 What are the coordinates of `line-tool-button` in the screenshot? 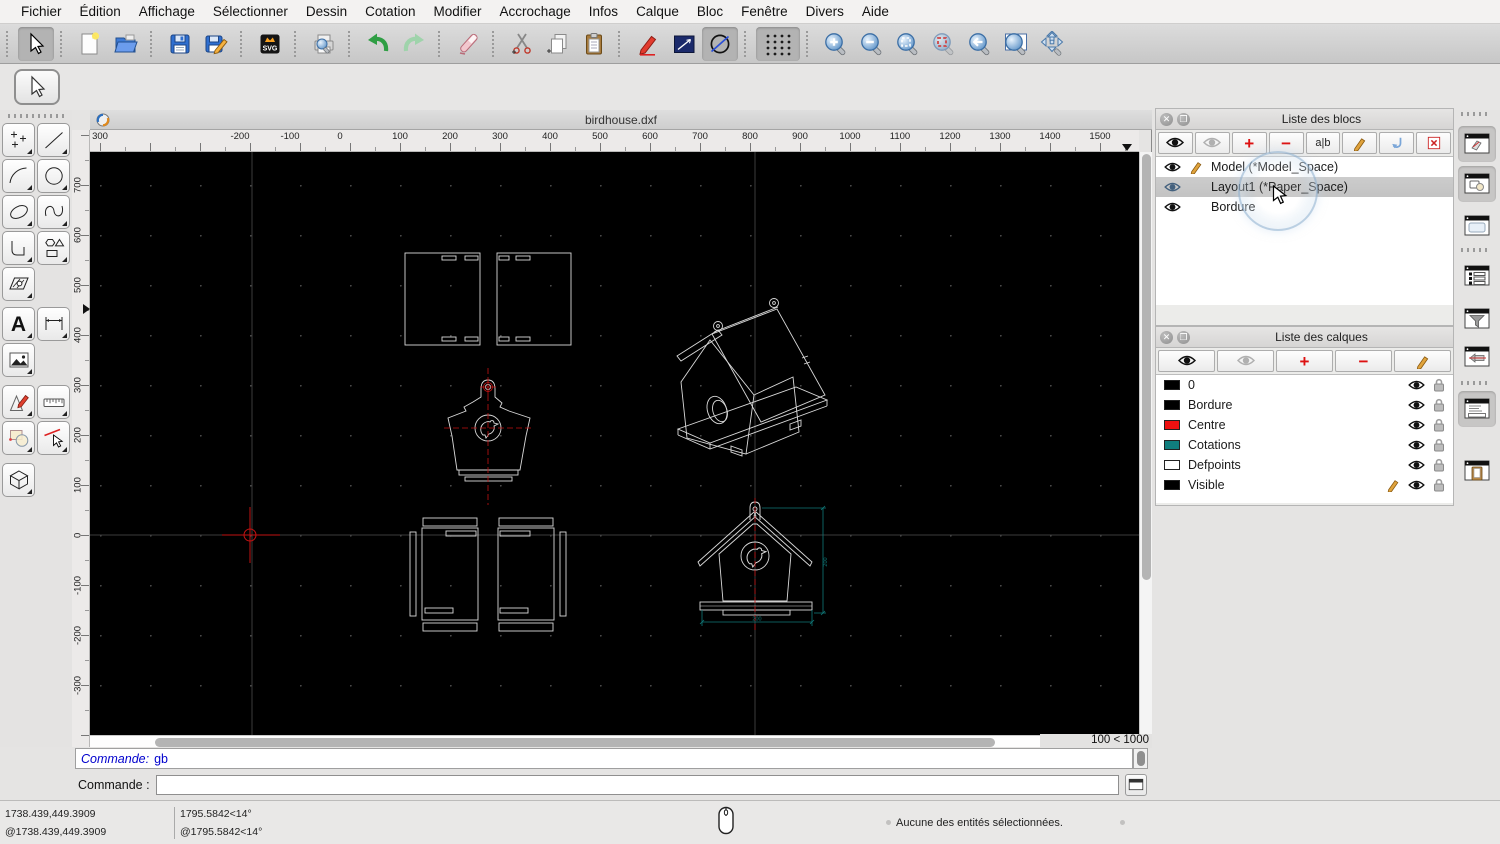 It's located at (684, 44).